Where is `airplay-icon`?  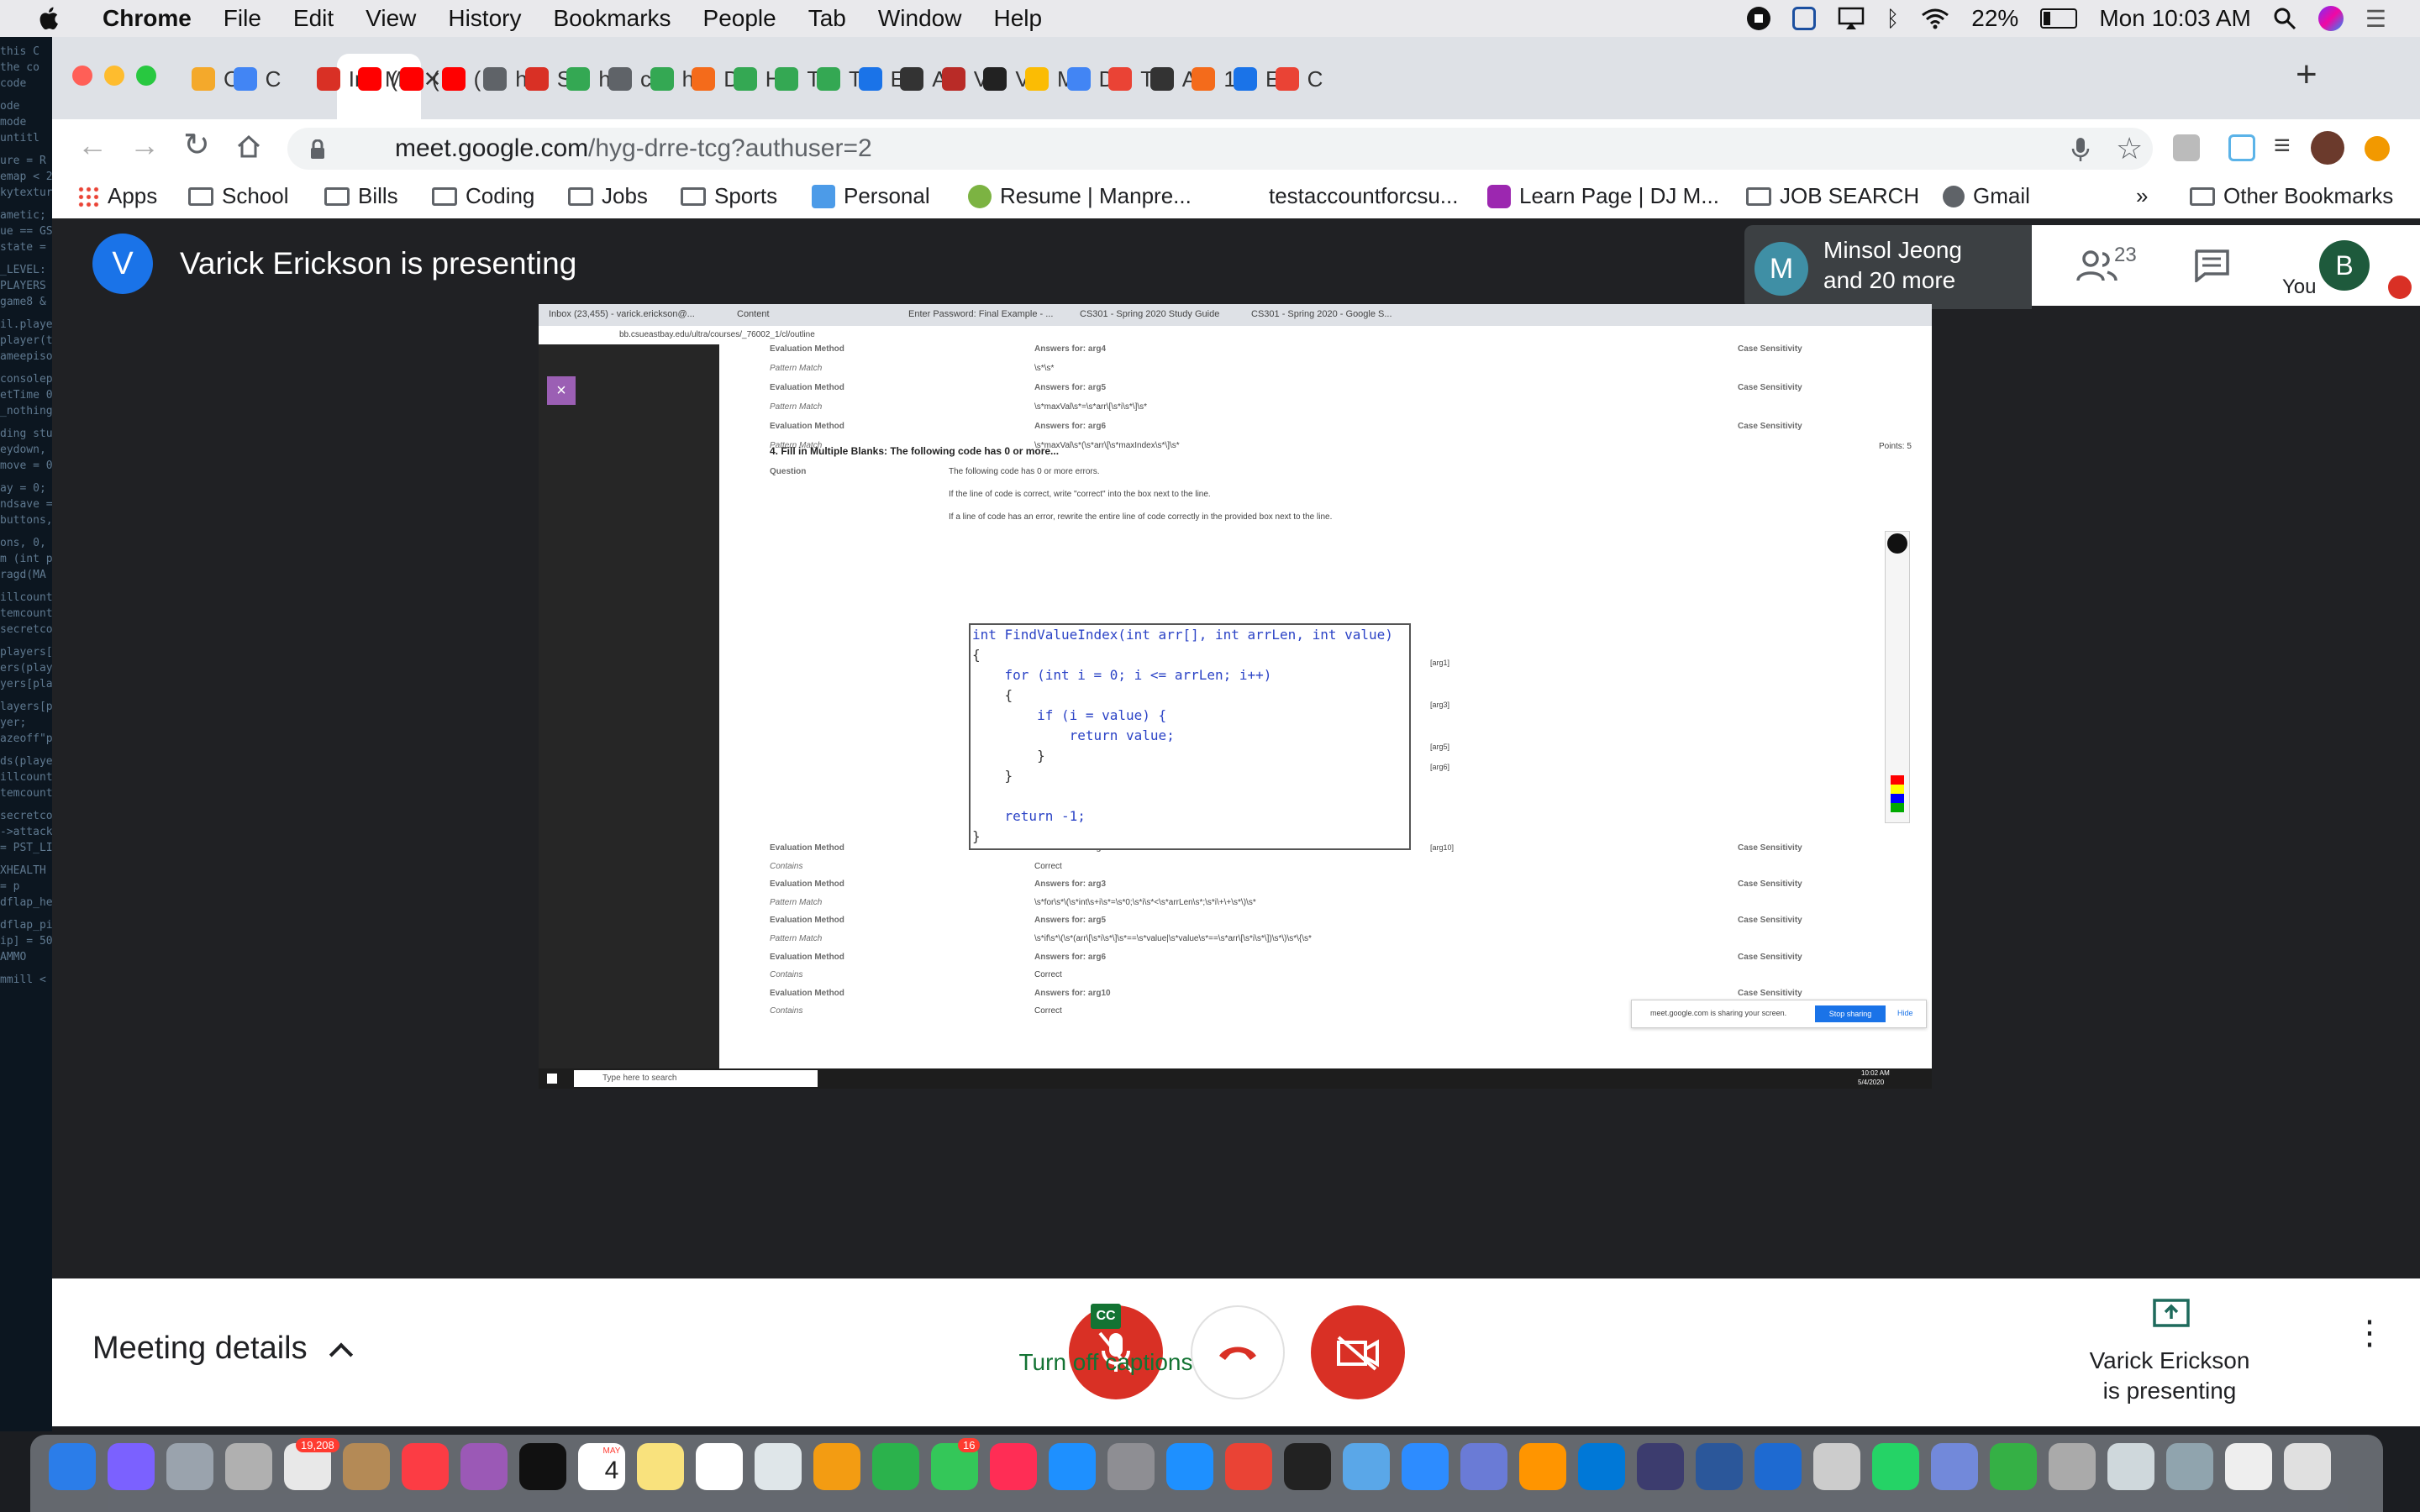 airplay-icon is located at coordinates (1852, 18).